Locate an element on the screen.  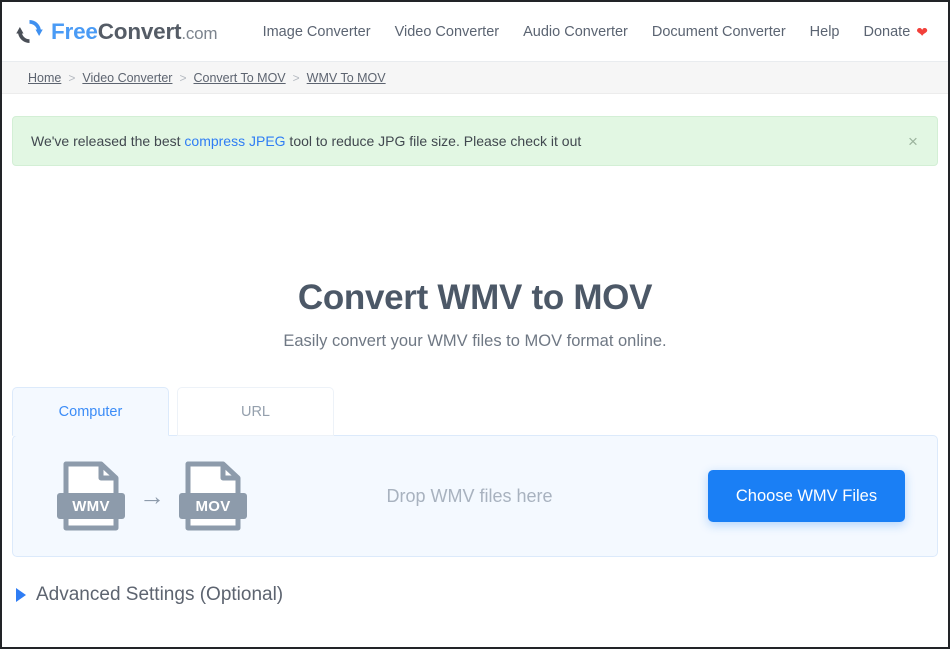
nav-item-donate: Donate ❤ is located at coordinates (892, 32).